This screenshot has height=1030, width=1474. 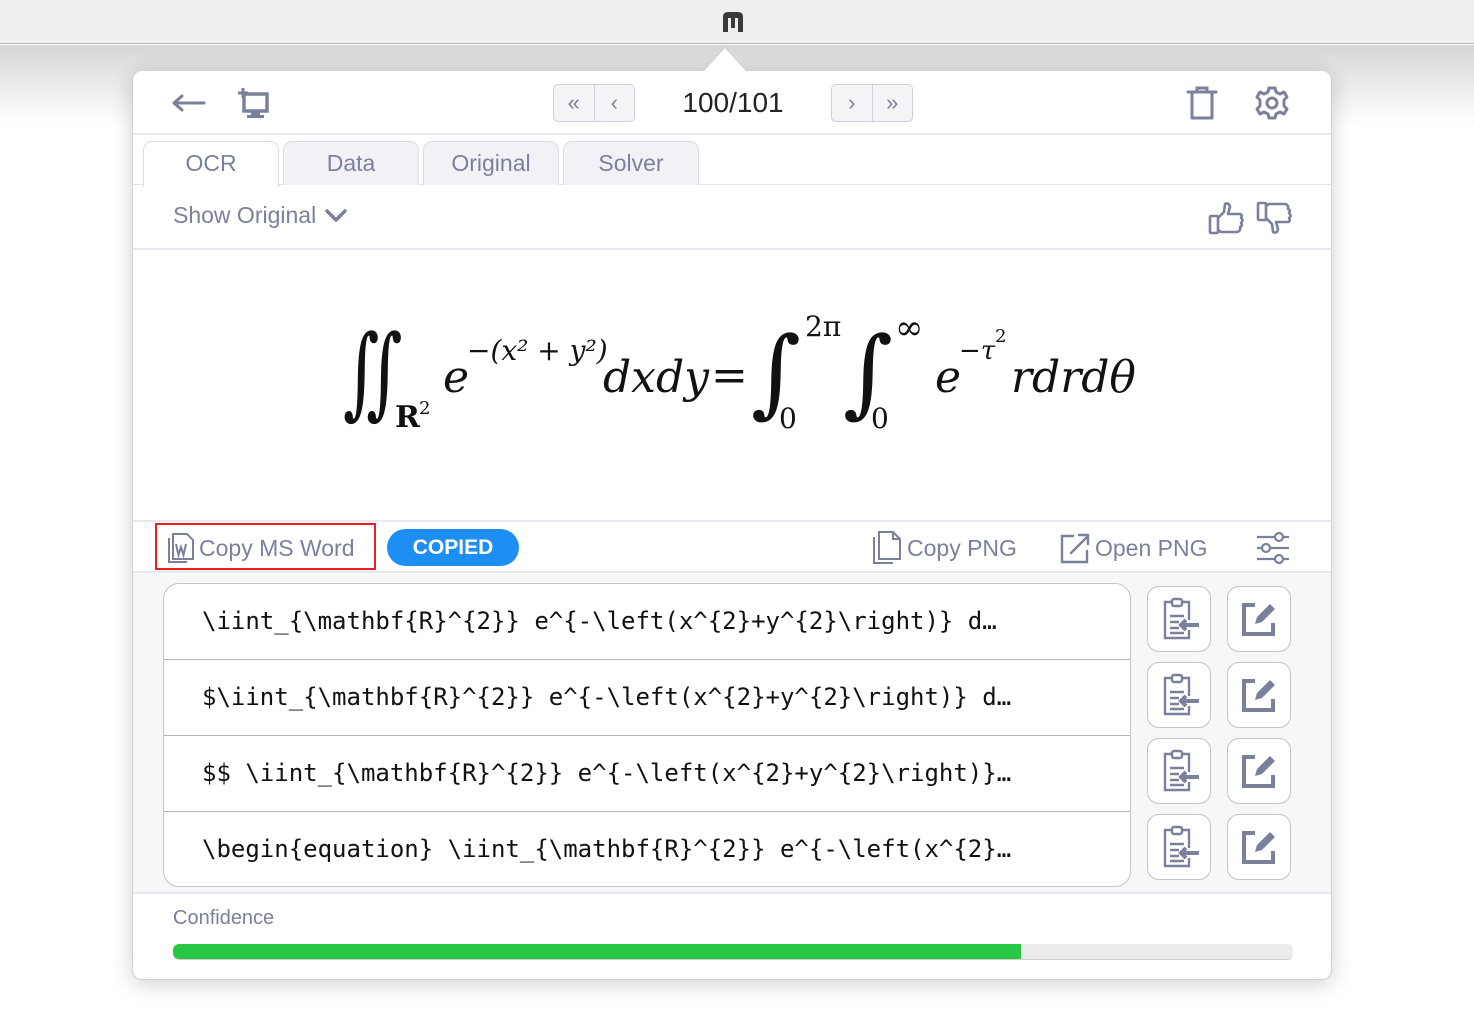 I want to click on trash-icon, so click(x=1202, y=103).